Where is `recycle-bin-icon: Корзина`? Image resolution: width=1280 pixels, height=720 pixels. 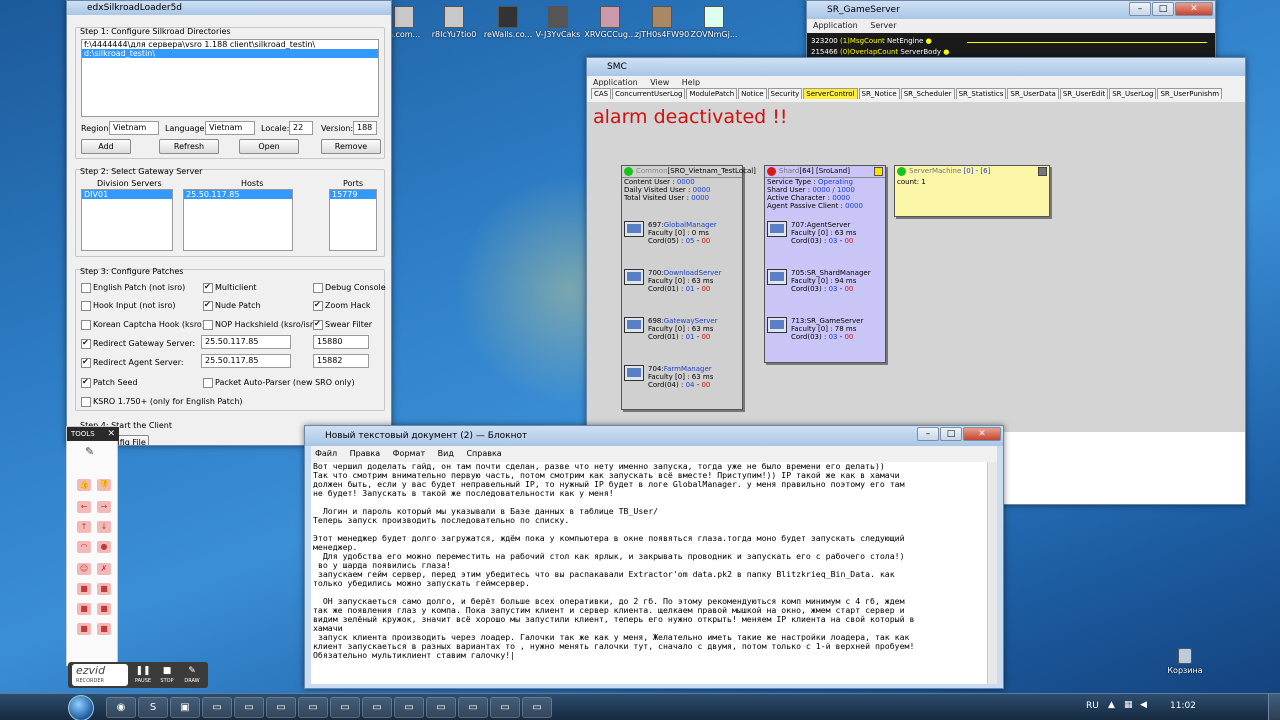
recycle-bin-icon: Корзина is located at coordinates (1185, 661).